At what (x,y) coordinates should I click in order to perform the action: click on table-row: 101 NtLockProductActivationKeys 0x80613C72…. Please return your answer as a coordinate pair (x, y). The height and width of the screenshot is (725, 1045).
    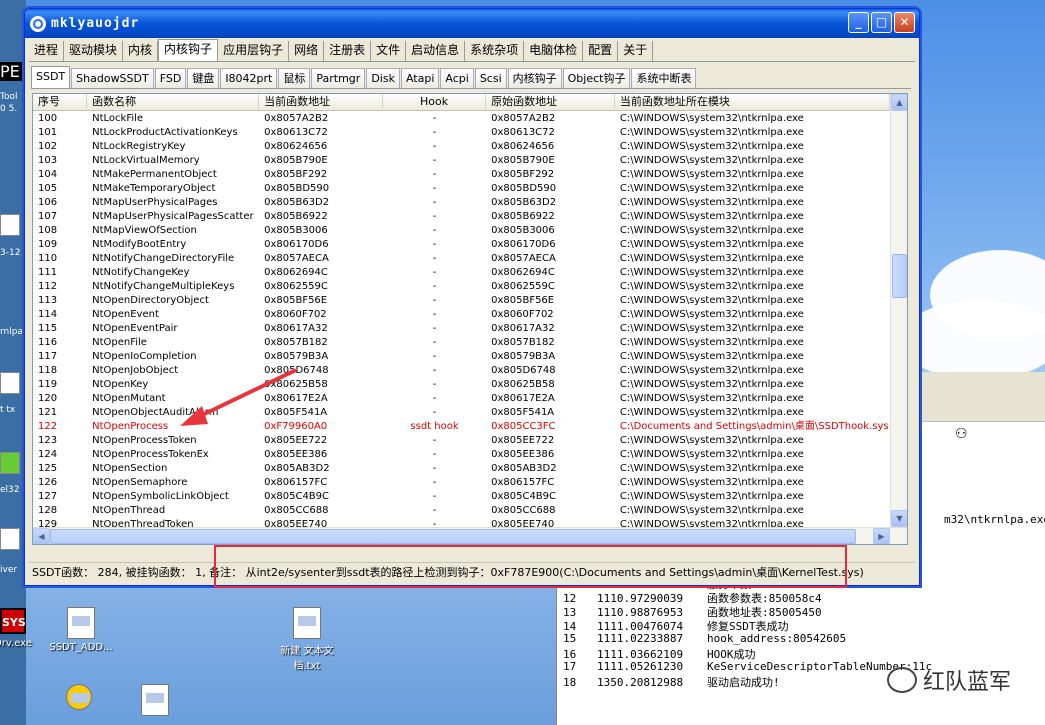
    Looking at the image, I should click on (461, 133).